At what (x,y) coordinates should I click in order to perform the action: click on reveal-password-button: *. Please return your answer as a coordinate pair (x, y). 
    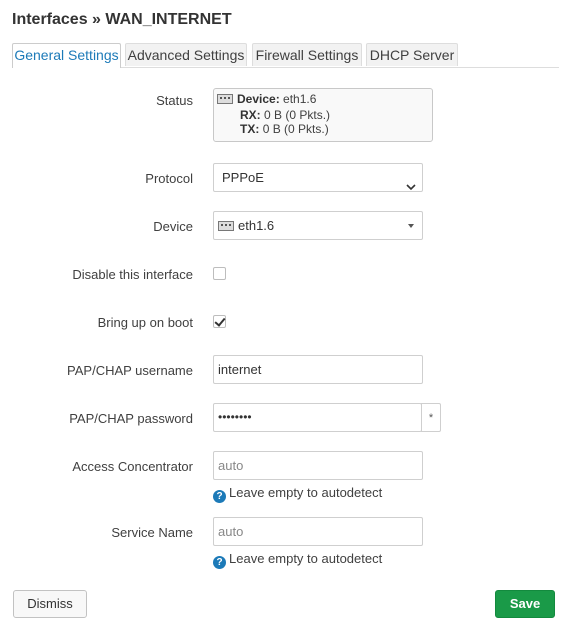
    Looking at the image, I should click on (431, 417).